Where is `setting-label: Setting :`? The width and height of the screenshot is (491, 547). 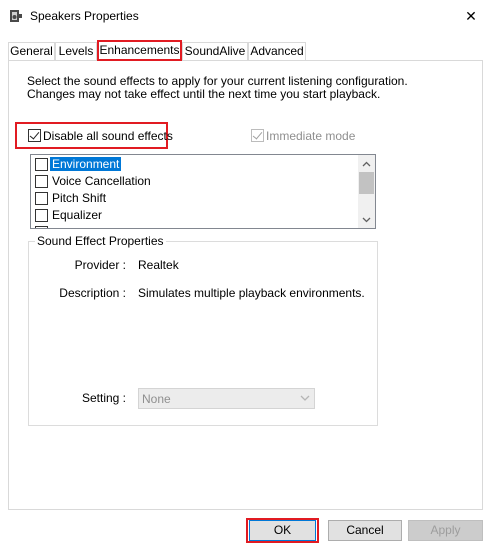 setting-label: Setting : is located at coordinates (103, 398).